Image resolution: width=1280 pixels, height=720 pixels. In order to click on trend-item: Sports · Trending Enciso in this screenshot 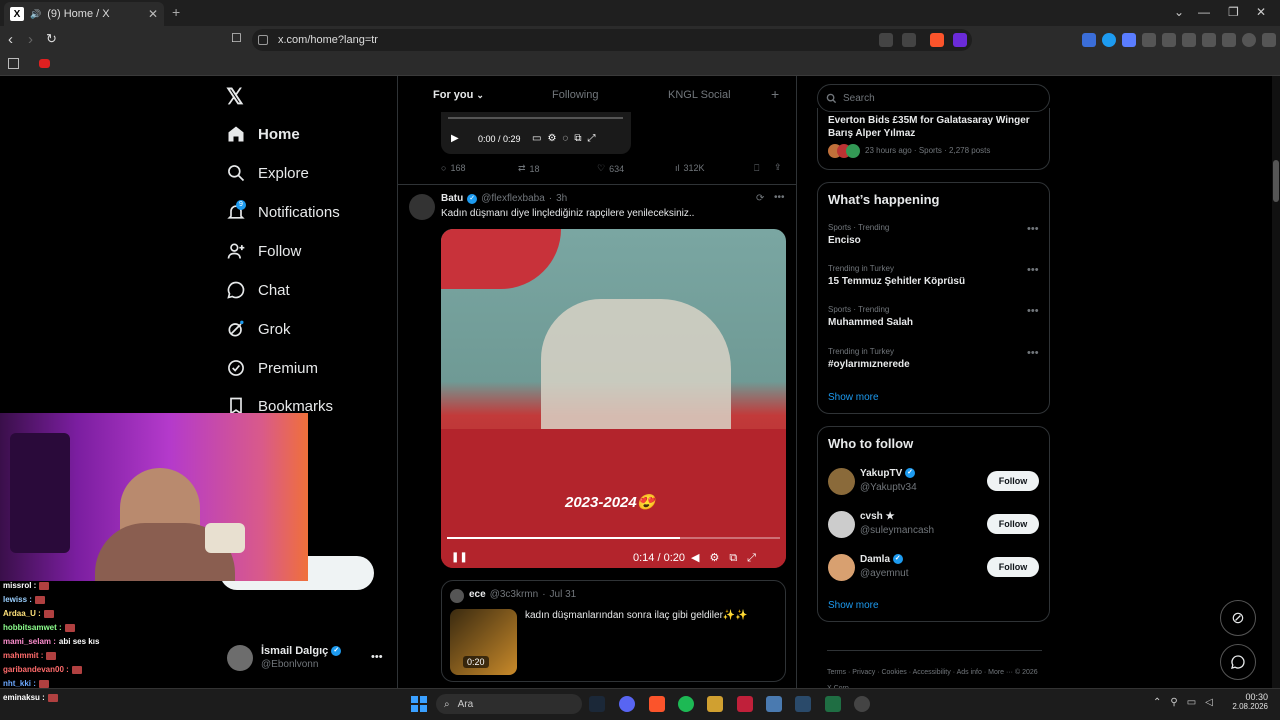, I will do `click(934, 234)`.